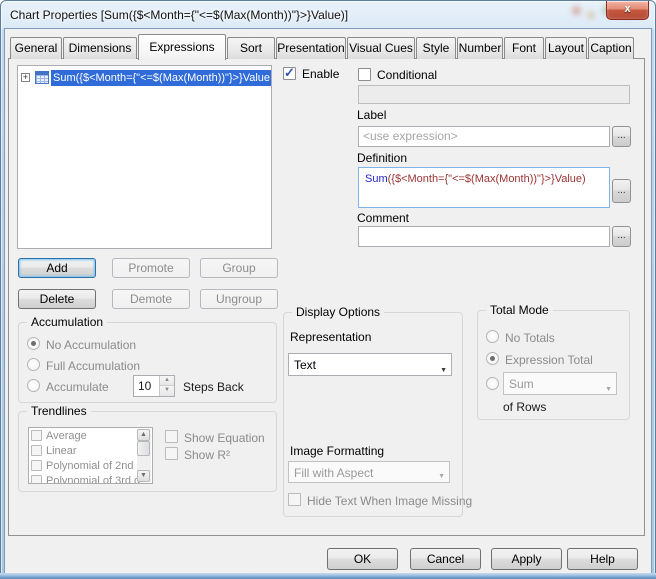 Image resolution: width=656 pixels, height=579 pixels. Describe the element at coordinates (566, 48) in the screenshot. I see `tab-layout: Layout` at that location.